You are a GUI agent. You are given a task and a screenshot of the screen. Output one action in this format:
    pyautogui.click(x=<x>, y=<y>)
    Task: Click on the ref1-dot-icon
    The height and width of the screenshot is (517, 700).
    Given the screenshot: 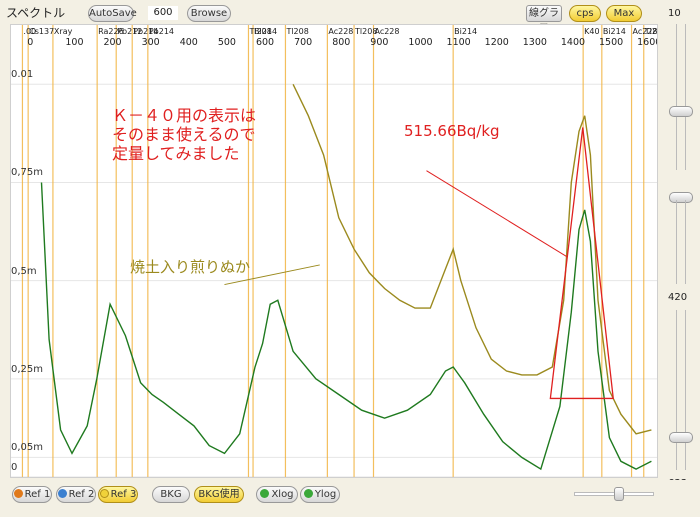 What is the action you would take?
    pyautogui.click(x=18, y=493)
    